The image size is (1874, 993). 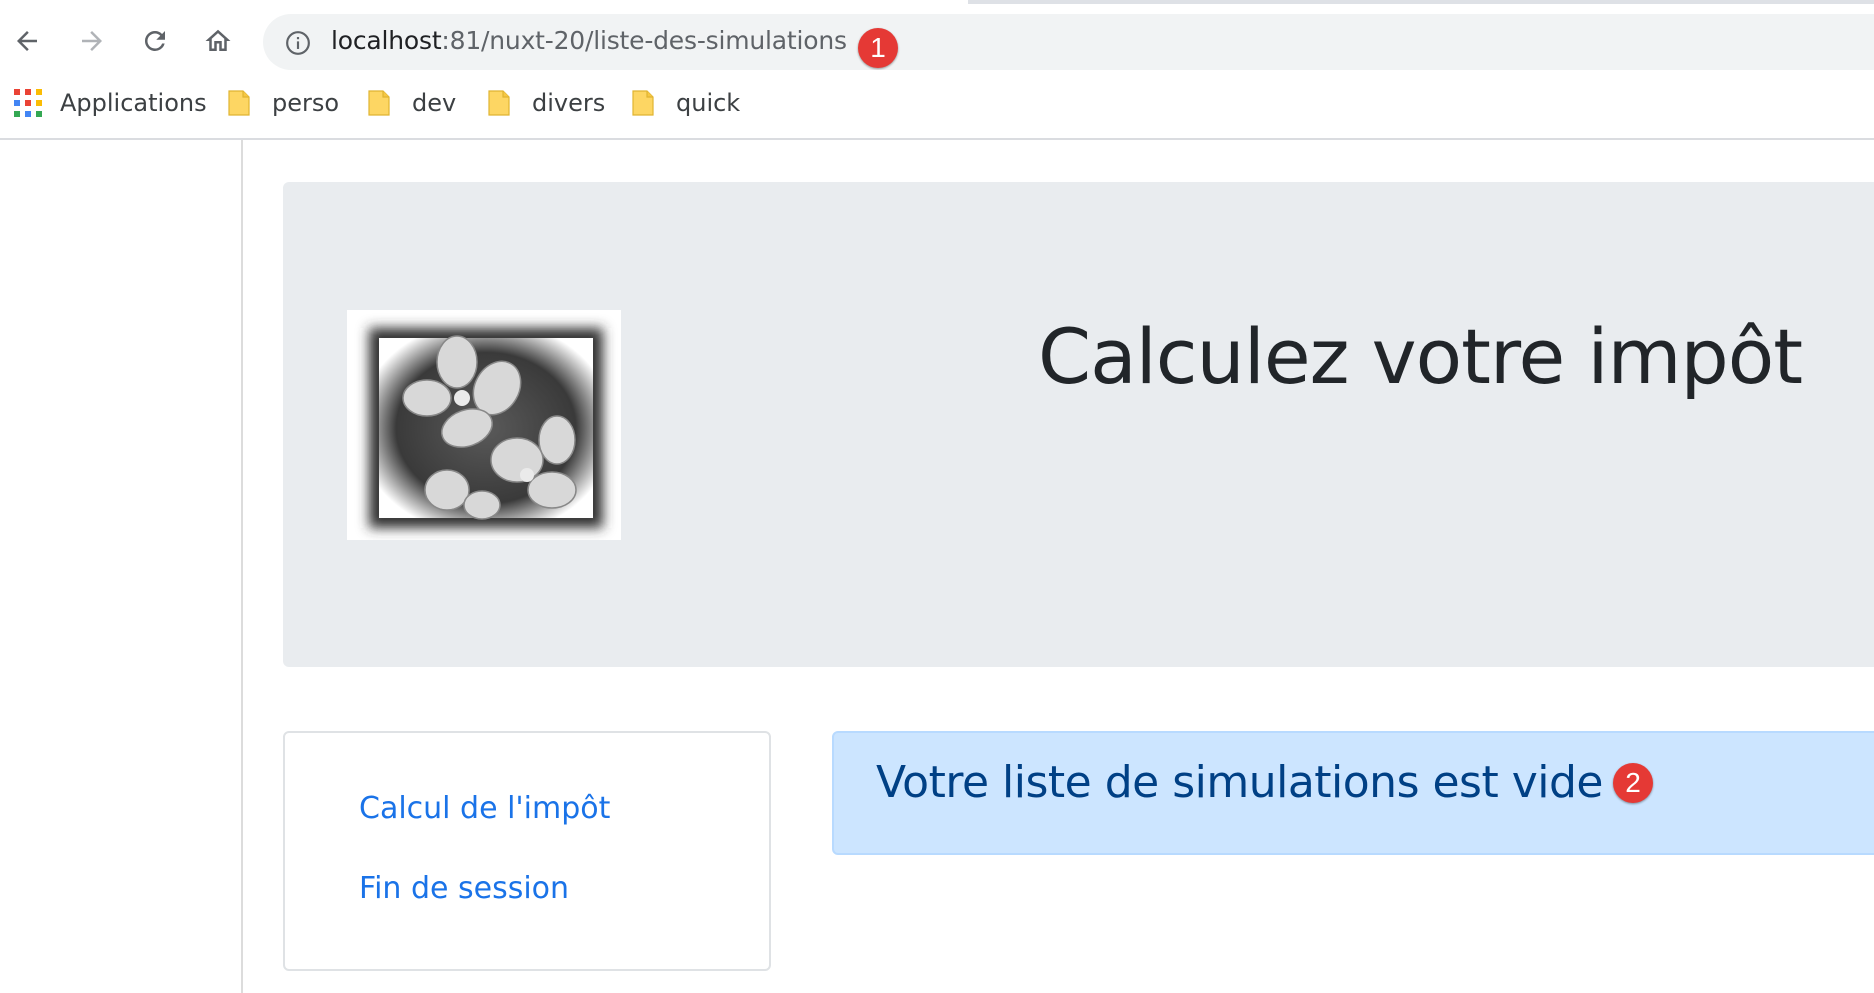 I want to click on home-icon, so click(x=218, y=40).